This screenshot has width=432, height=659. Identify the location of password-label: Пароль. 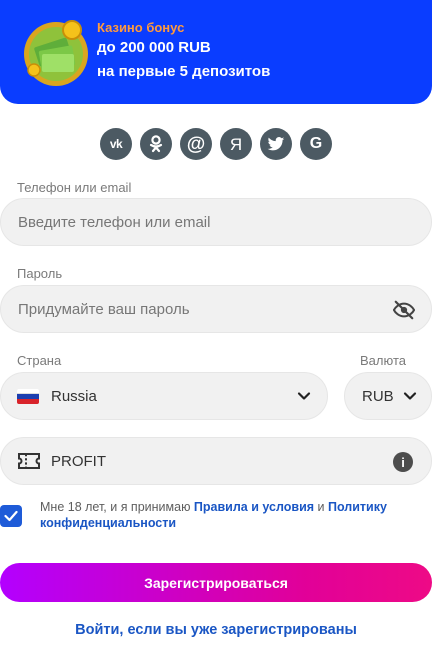
(40, 273).